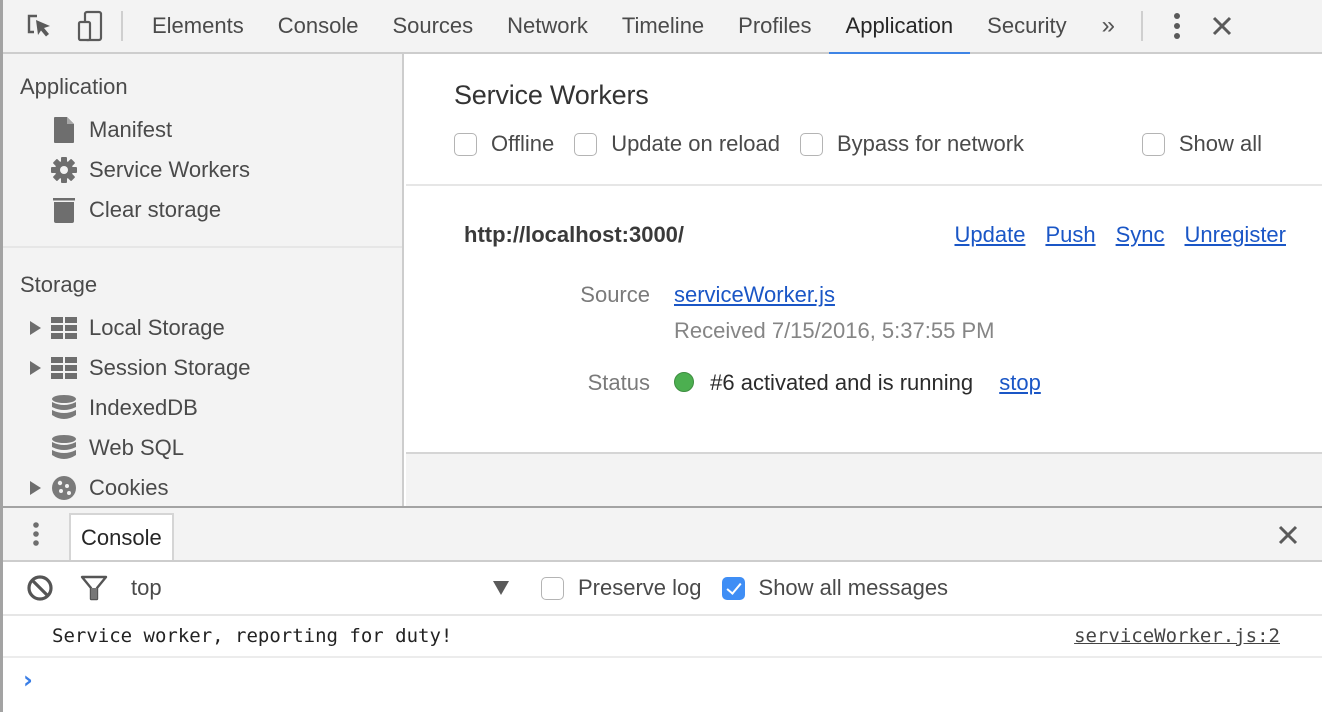 The height and width of the screenshot is (712, 1322). Describe the element at coordinates (640, 587) in the screenshot. I see `preserve-log-label: Preserve log` at that location.